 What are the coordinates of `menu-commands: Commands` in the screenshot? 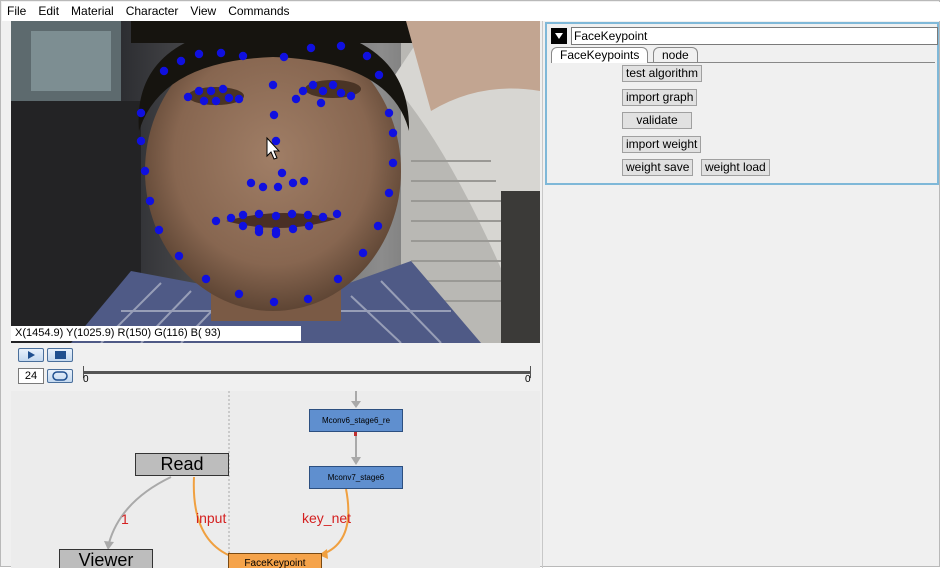 It's located at (258, 11).